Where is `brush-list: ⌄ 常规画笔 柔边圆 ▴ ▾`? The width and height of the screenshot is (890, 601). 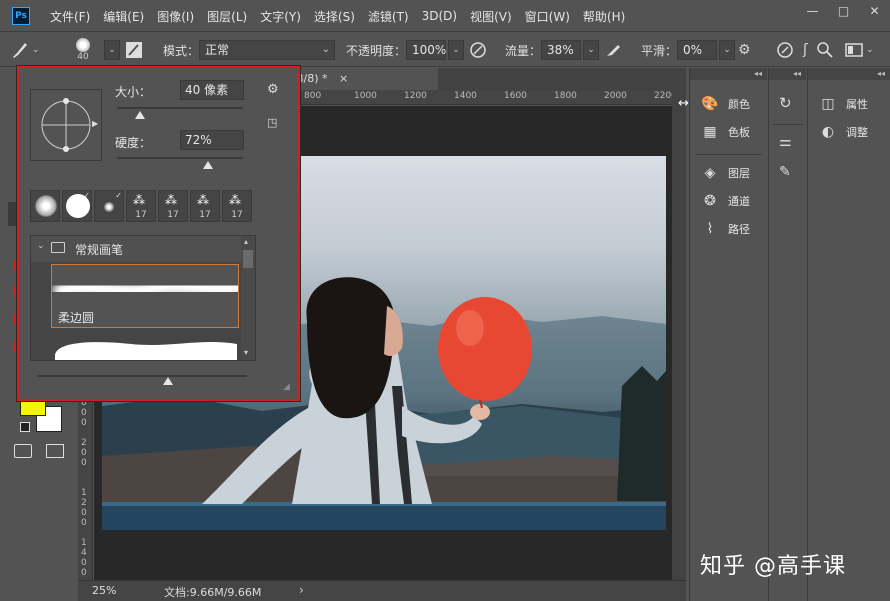
brush-list: ⌄ 常规画笔 柔边圆 ▴ ▾ is located at coordinates (143, 298).